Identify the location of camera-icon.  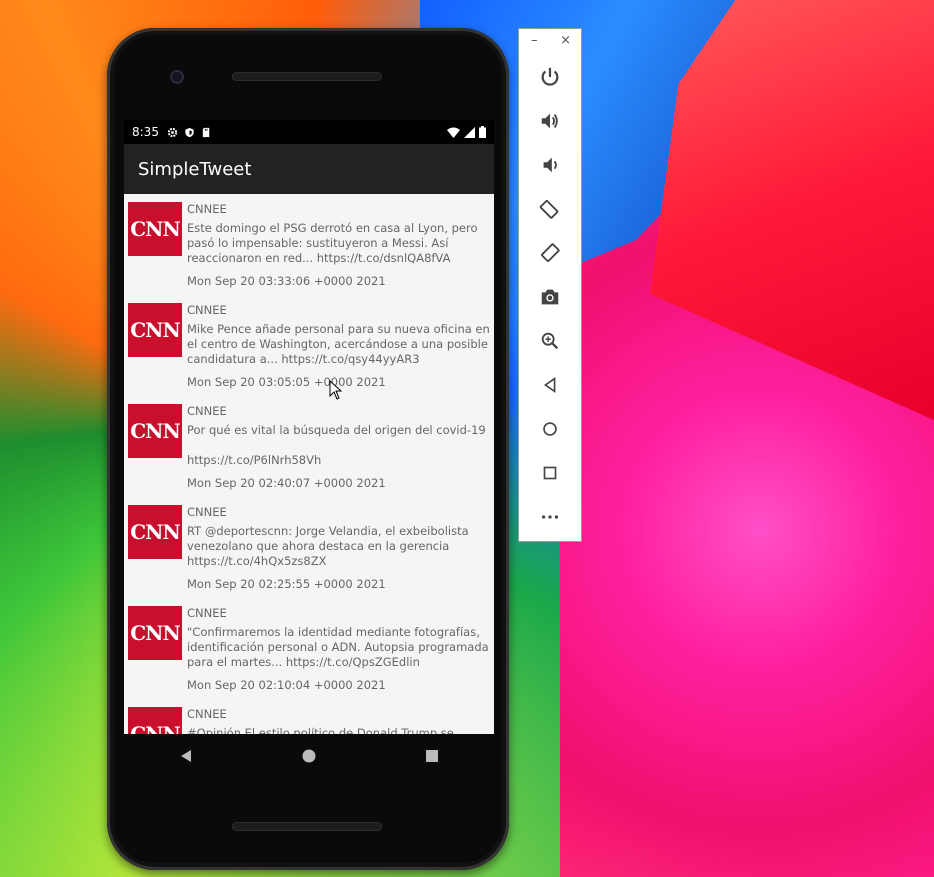
(550, 297).